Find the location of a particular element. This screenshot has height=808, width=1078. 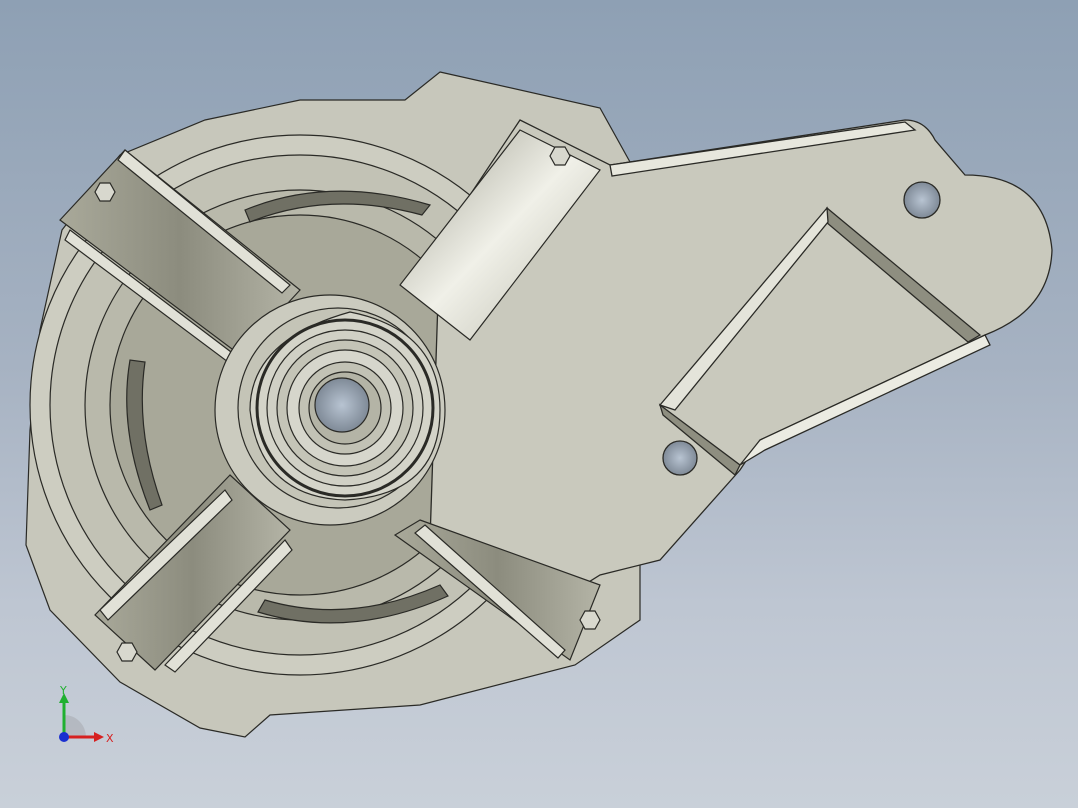

z-axis-dot is located at coordinates (64, 737).